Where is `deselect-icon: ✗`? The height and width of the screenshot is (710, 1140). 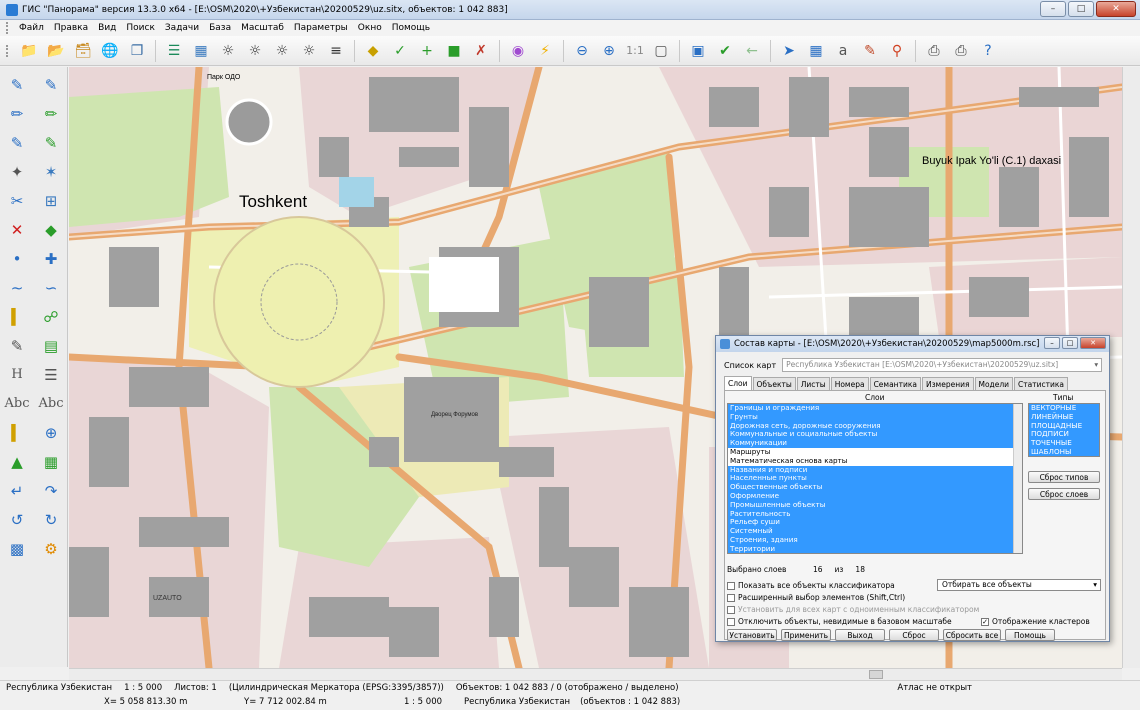
deselect-icon: ✗ is located at coordinates (481, 51).